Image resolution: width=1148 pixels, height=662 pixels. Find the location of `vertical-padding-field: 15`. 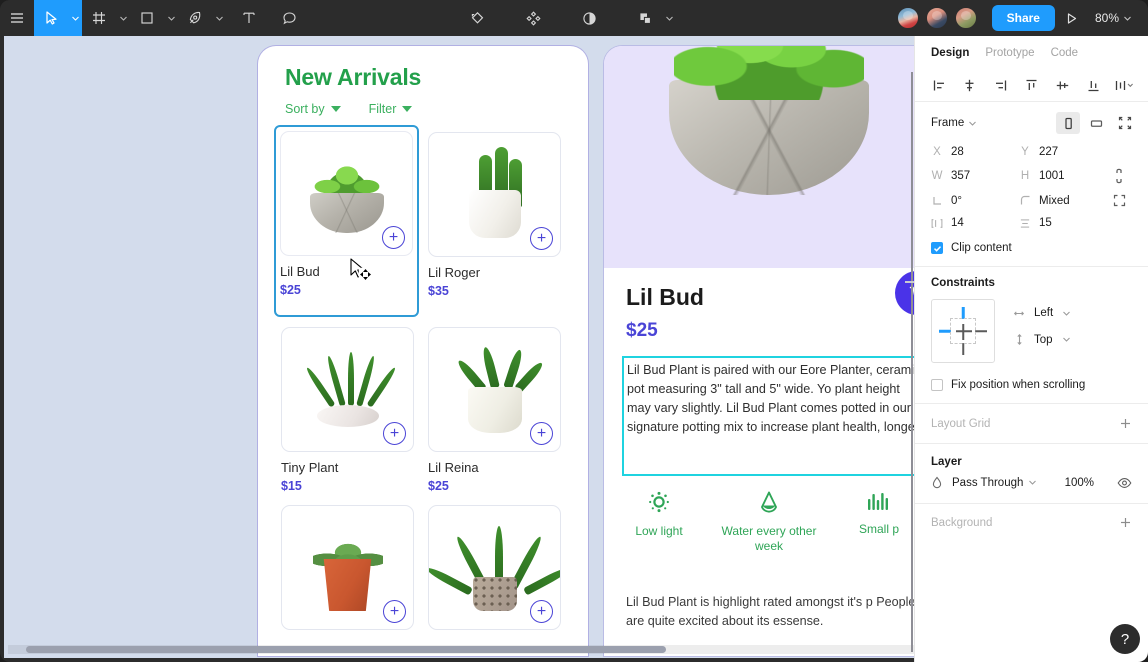

vertical-padding-field: 15 is located at coordinates (1063, 223).